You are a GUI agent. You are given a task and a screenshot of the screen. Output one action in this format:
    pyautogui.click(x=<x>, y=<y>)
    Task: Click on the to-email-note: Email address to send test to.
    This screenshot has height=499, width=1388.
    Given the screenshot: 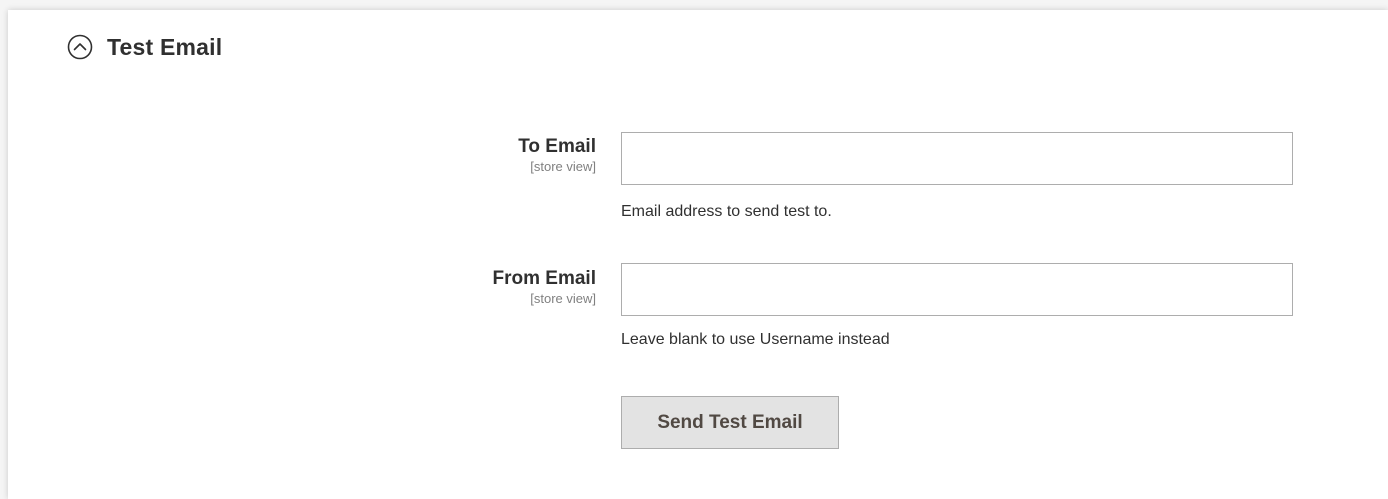 What is the action you would take?
    pyautogui.click(x=726, y=211)
    